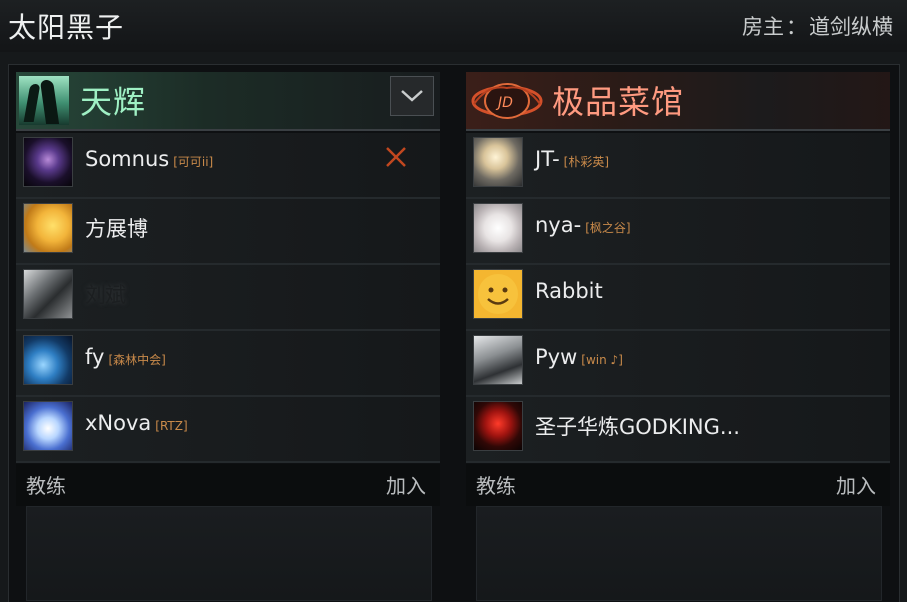 The image size is (907, 602). I want to click on chevron-down-icon, so click(412, 96).